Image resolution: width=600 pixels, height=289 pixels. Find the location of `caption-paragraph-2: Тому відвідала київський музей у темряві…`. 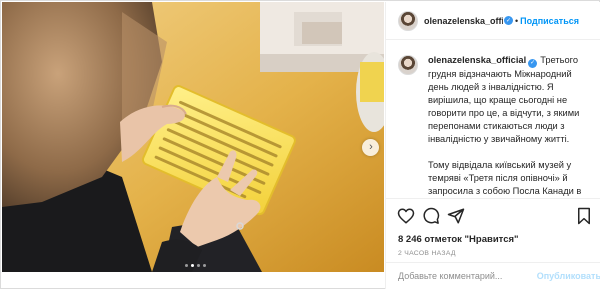

caption-paragraph-2: Тому відвідала київський музей у темряві… is located at coordinates (505, 178).